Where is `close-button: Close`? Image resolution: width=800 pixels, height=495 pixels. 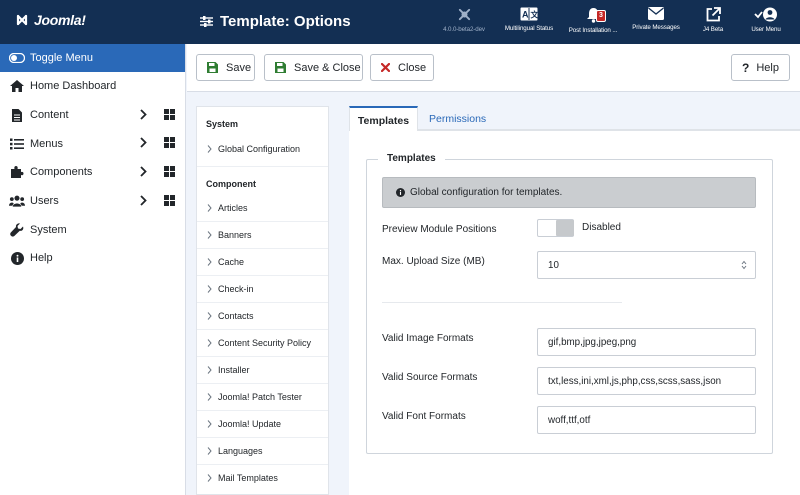
close-button: Close is located at coordinates (402, 67).